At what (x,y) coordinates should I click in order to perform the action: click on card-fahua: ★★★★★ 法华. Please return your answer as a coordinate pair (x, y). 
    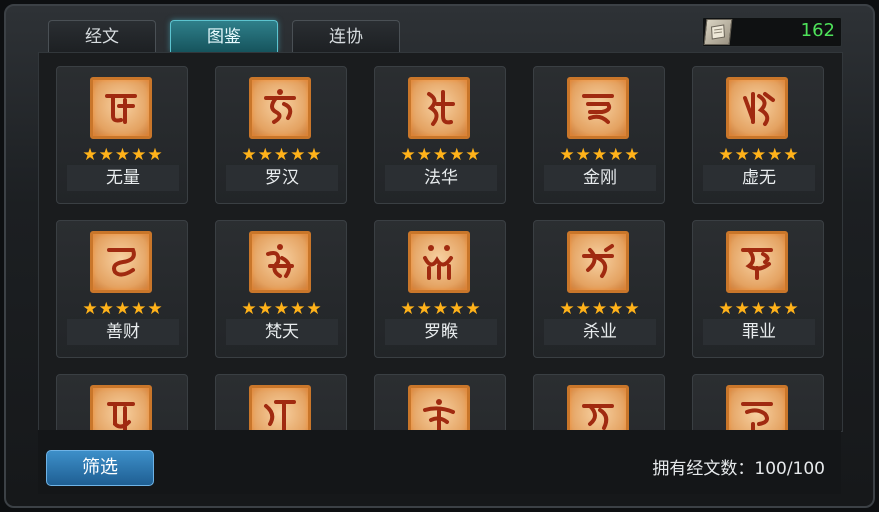
    Looking at the image, I should click on (440, 135).